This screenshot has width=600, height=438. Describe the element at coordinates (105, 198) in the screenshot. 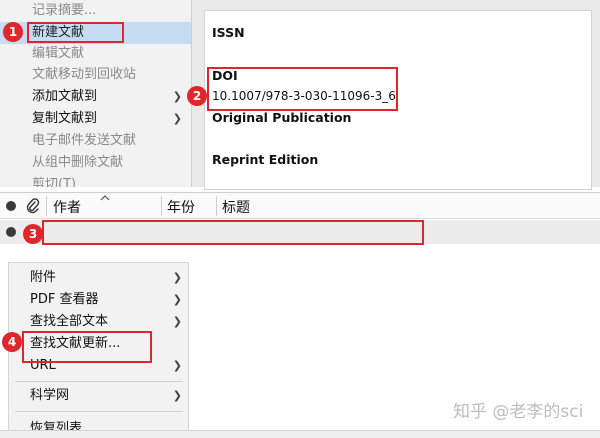

I see `sort-ascending-icon` at that location.